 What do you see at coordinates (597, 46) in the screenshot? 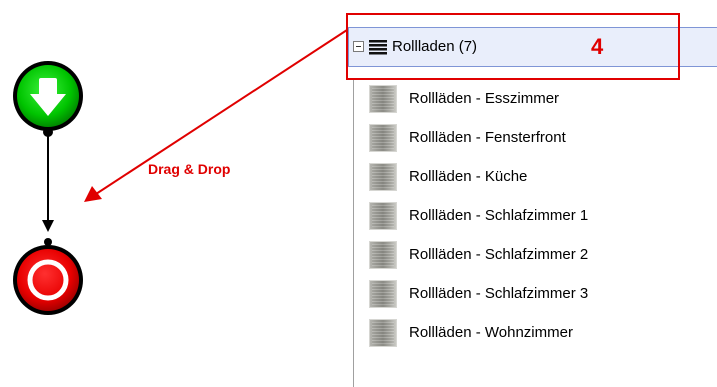
I see `step-number-badge: 4` at bounding box center [597, 46].